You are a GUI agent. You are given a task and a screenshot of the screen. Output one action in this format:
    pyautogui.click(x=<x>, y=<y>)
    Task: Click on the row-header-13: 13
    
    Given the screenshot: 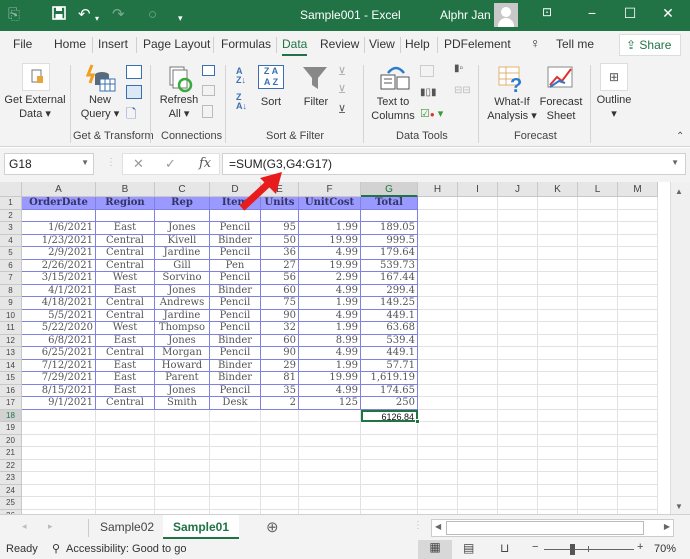 What is the action you would take?
    pyautogui.click(x=11, y=353)
    